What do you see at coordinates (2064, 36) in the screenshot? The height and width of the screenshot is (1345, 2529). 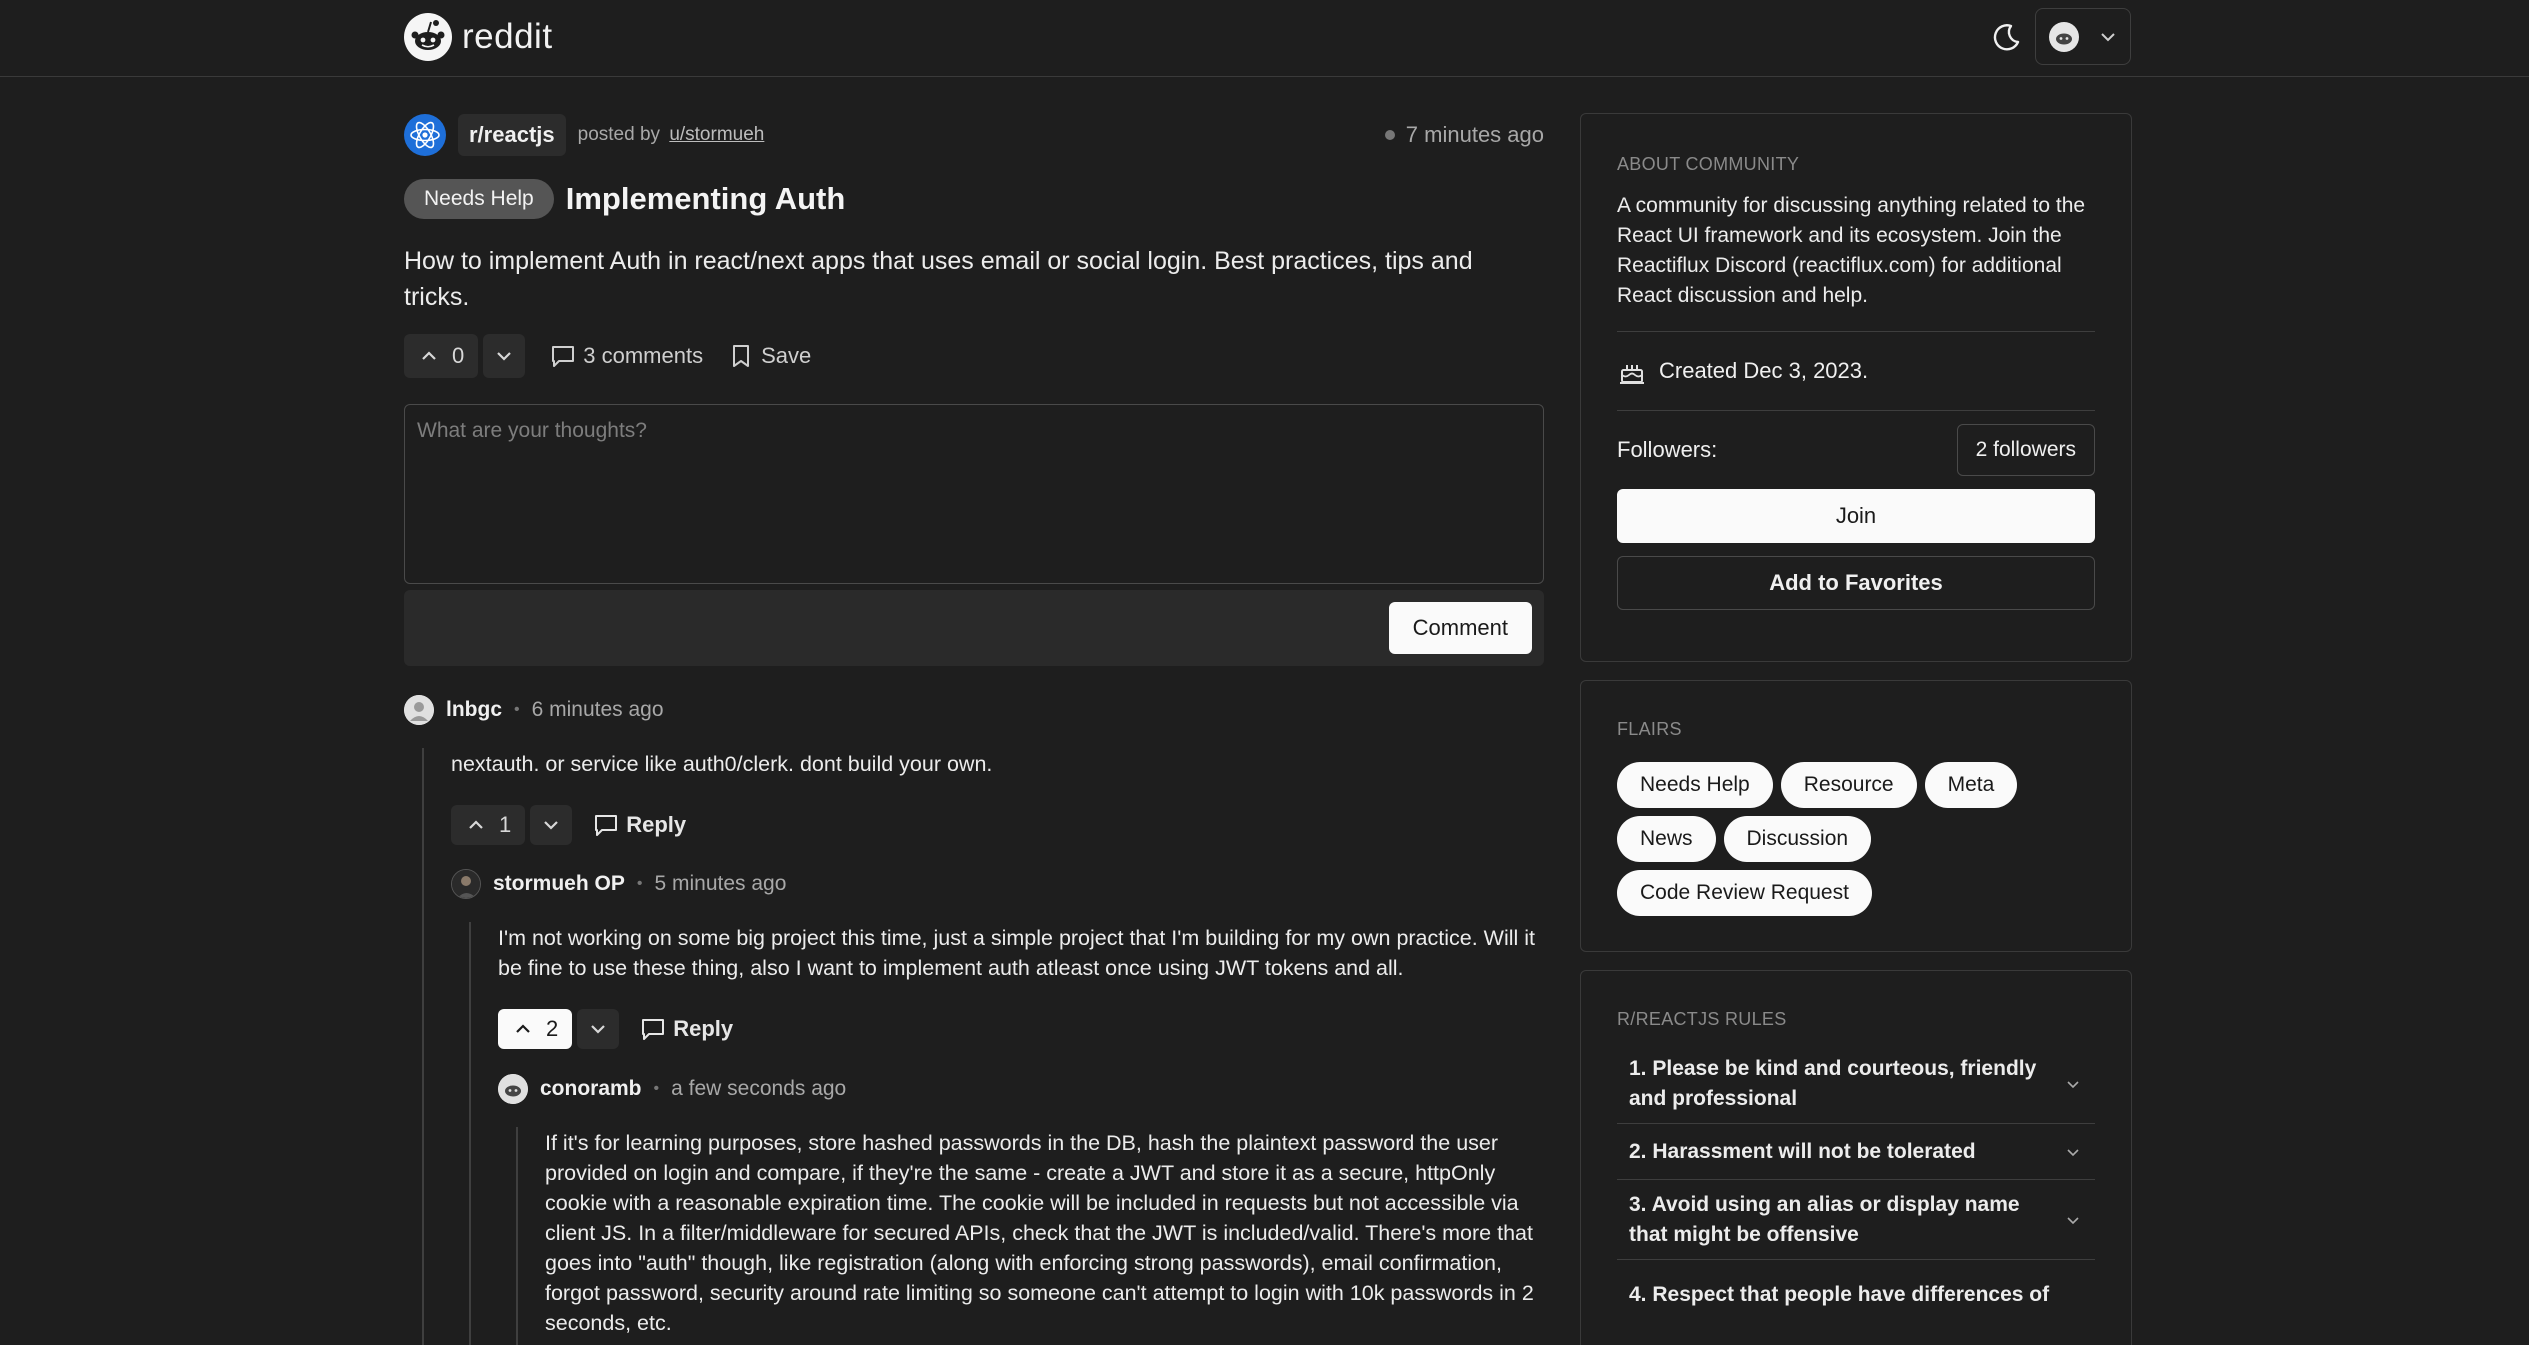 I see `user-avatar-icon` at bounding box center [2064, 36].